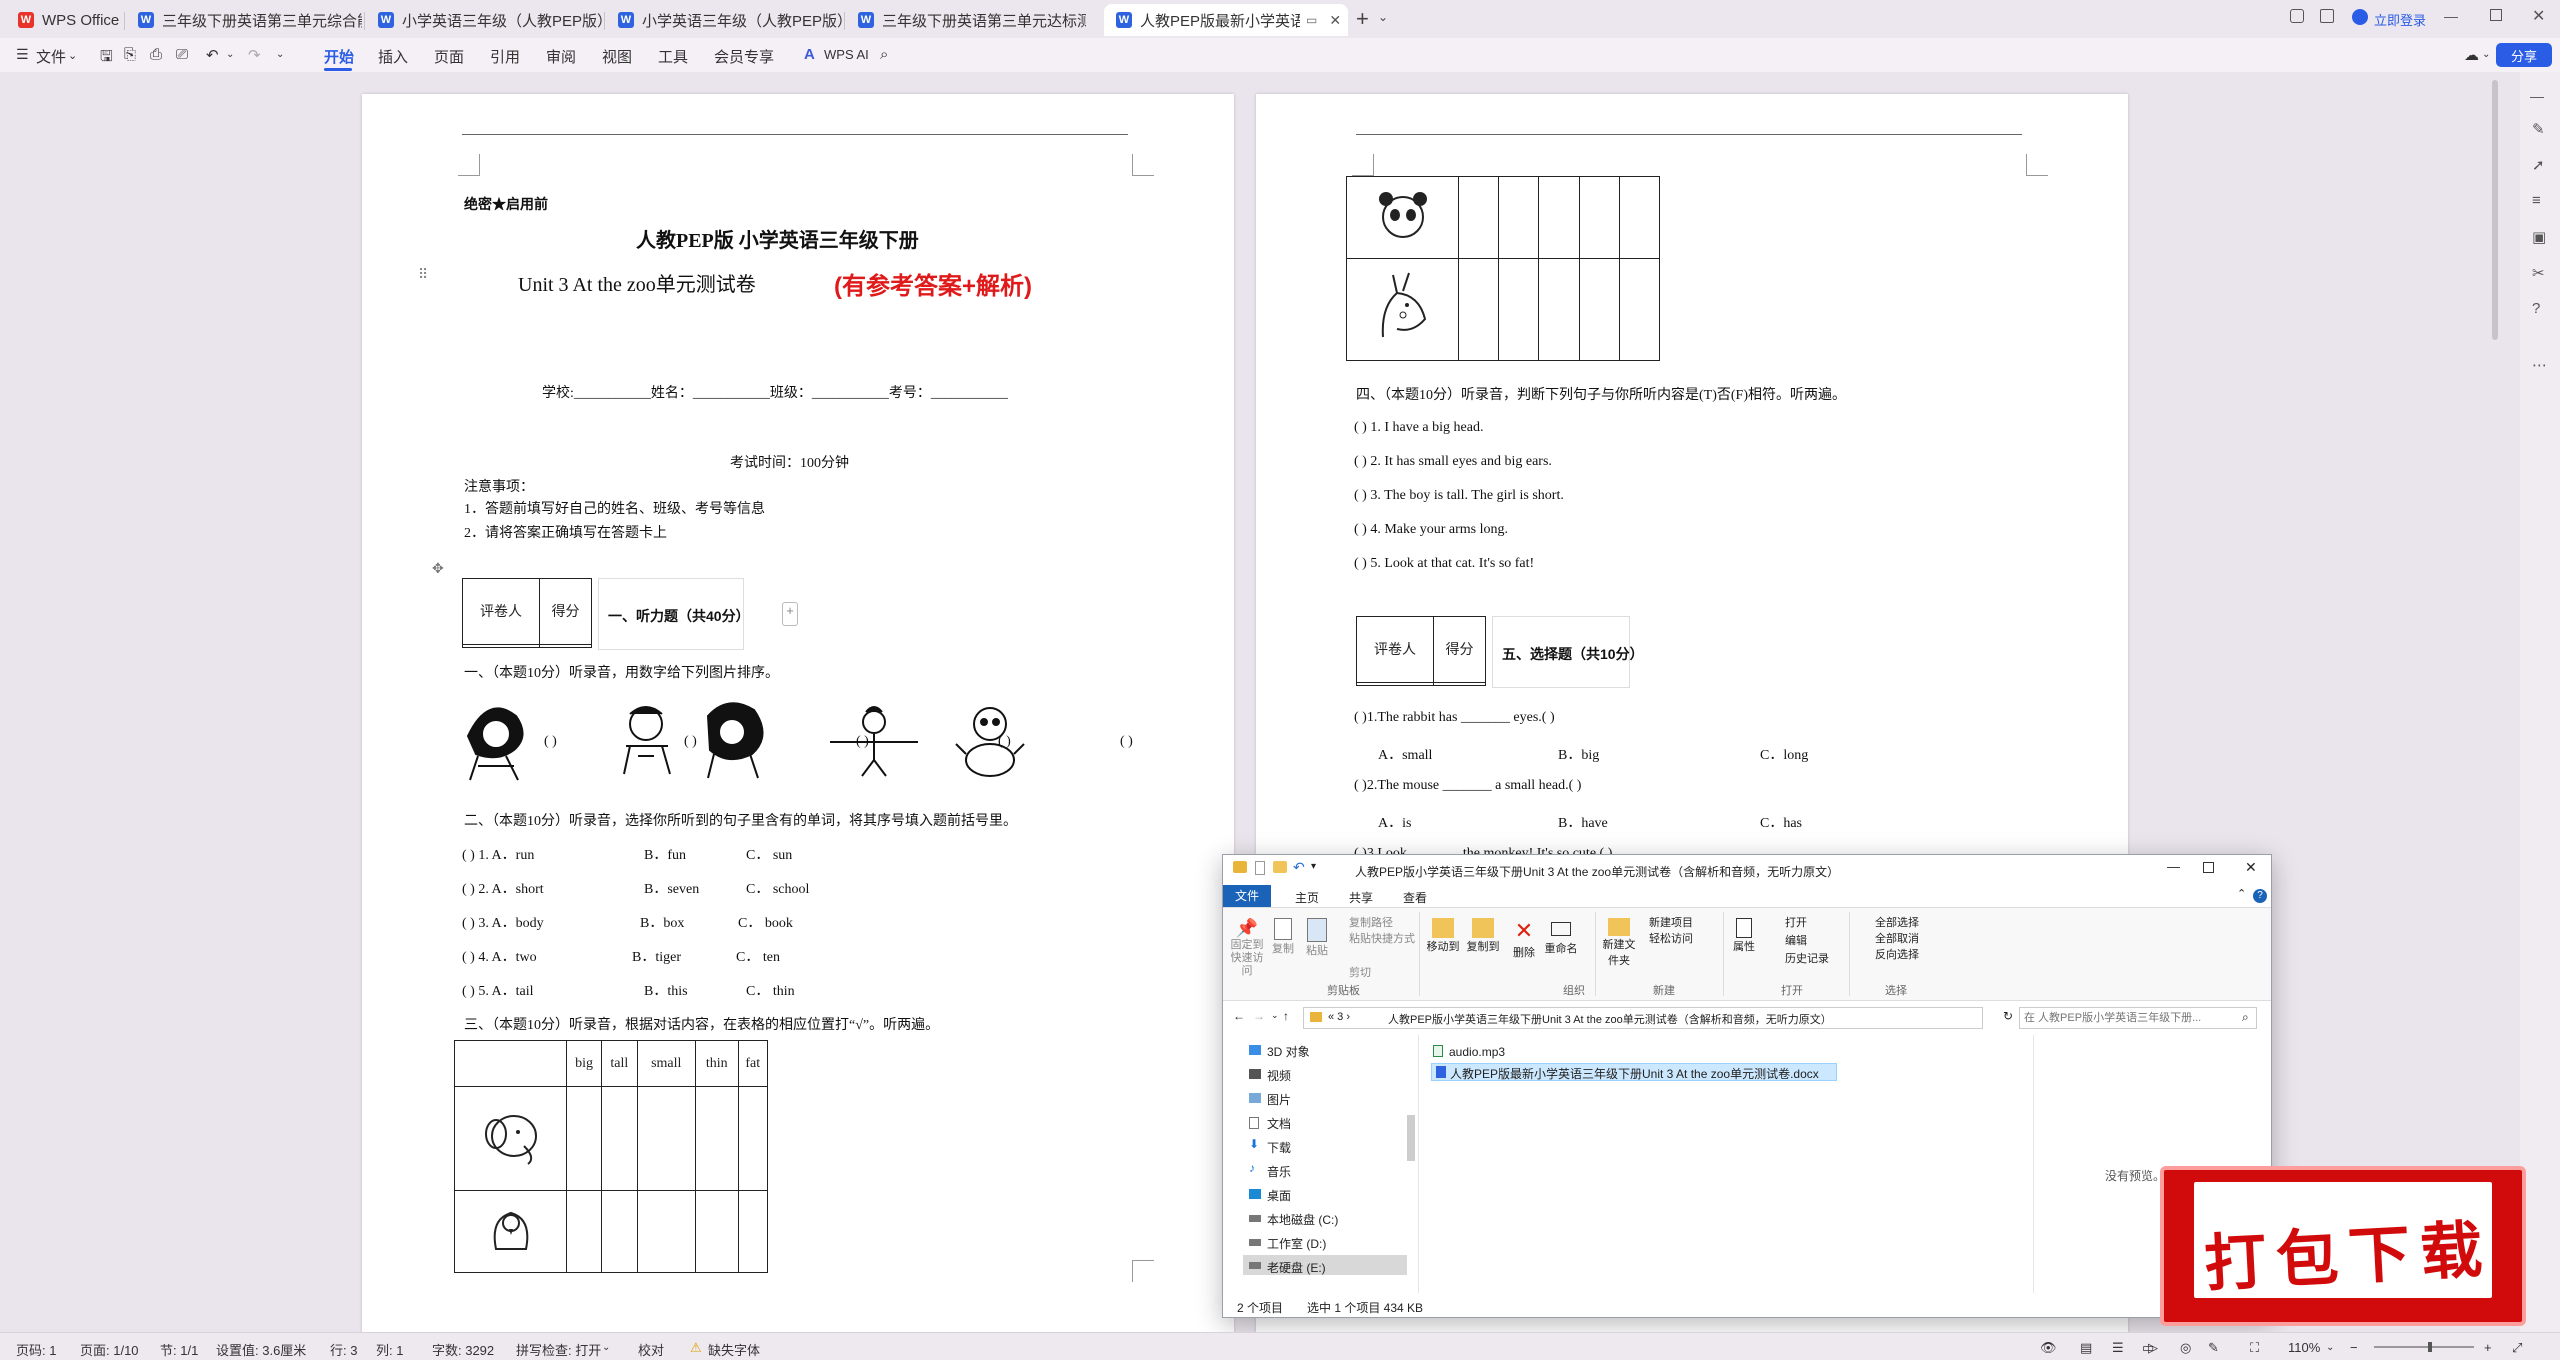  I want to click on col-number: 列: 1, so click(389, 1349).